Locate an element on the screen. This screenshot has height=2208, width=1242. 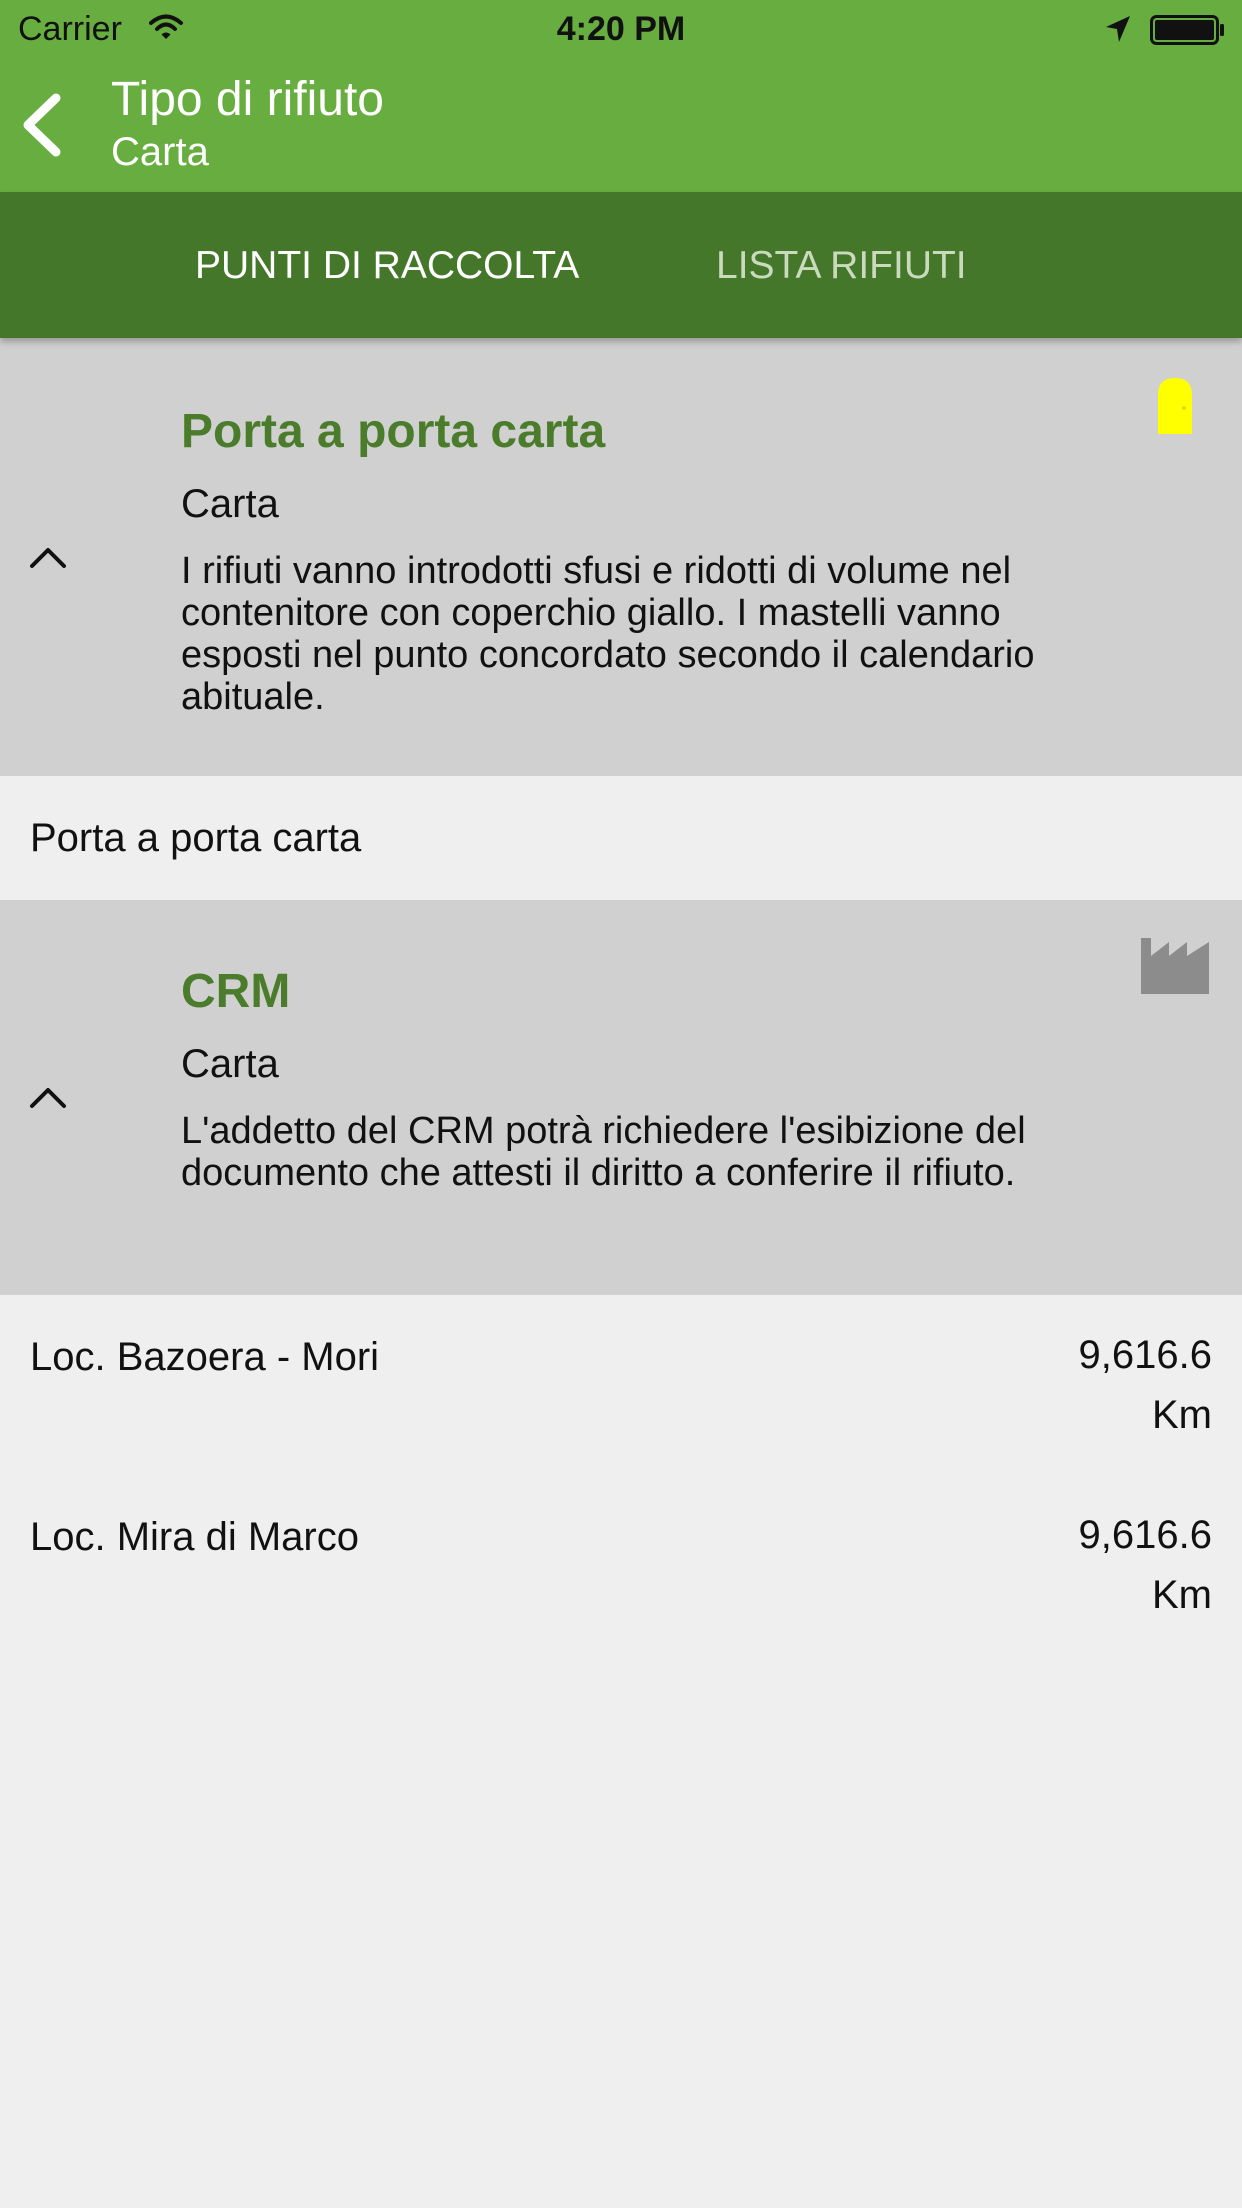
tab-lista-rifiuti: LISTA RIFIUTI is located at coordinates (841, 266).